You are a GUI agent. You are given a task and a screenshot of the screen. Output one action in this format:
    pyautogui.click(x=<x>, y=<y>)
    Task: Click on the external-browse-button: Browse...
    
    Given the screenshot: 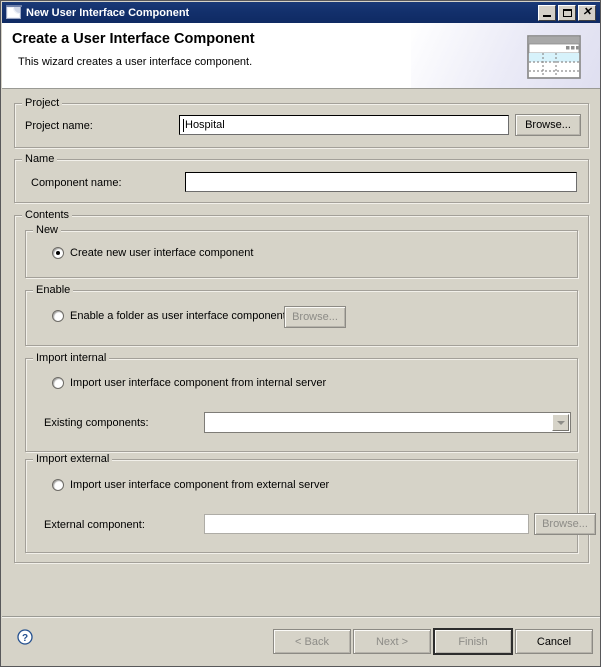 What is the action you would take?
    pyautogui.click(x=565, y=524)
    